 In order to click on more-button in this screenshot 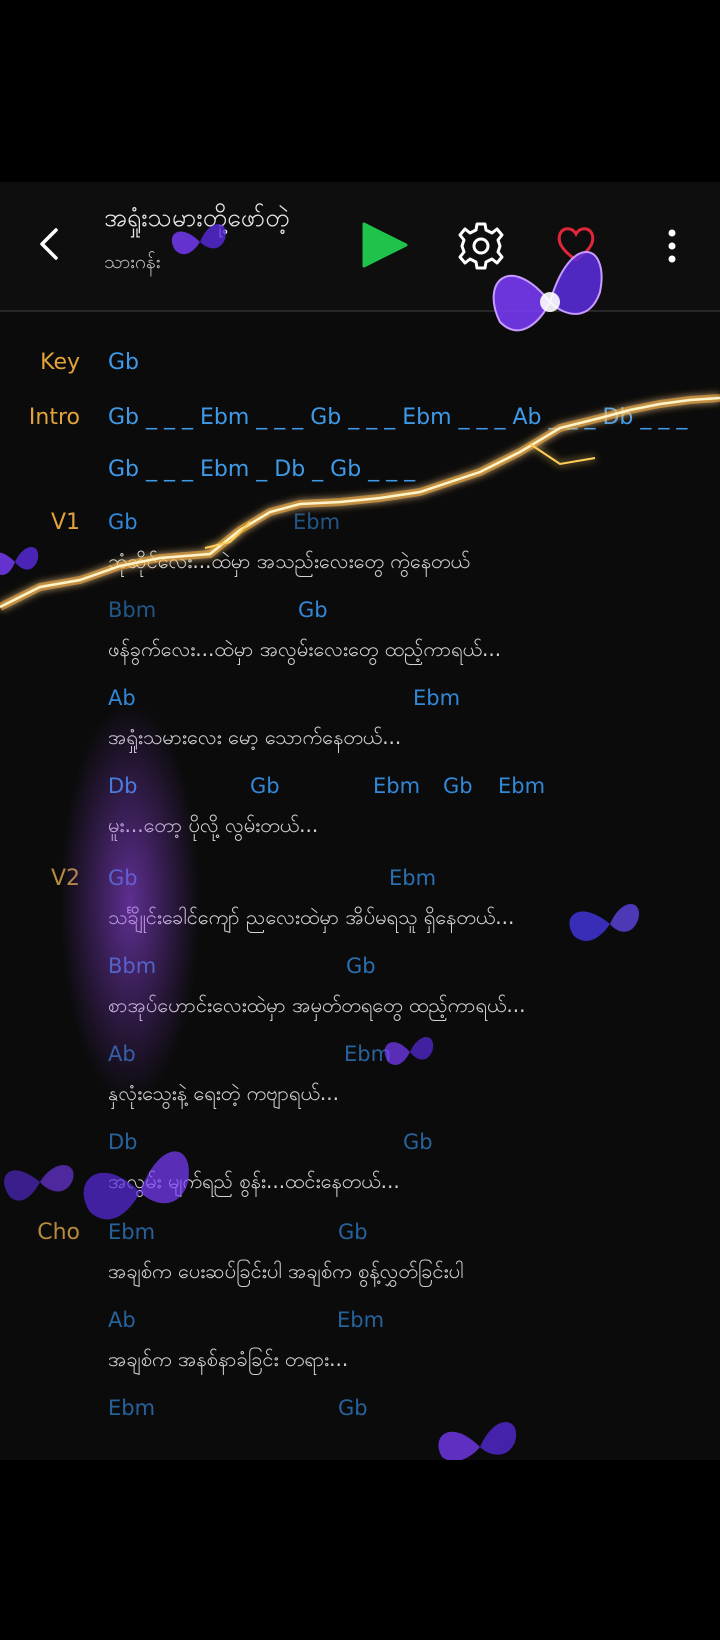, I will do `click(672, 246)`.